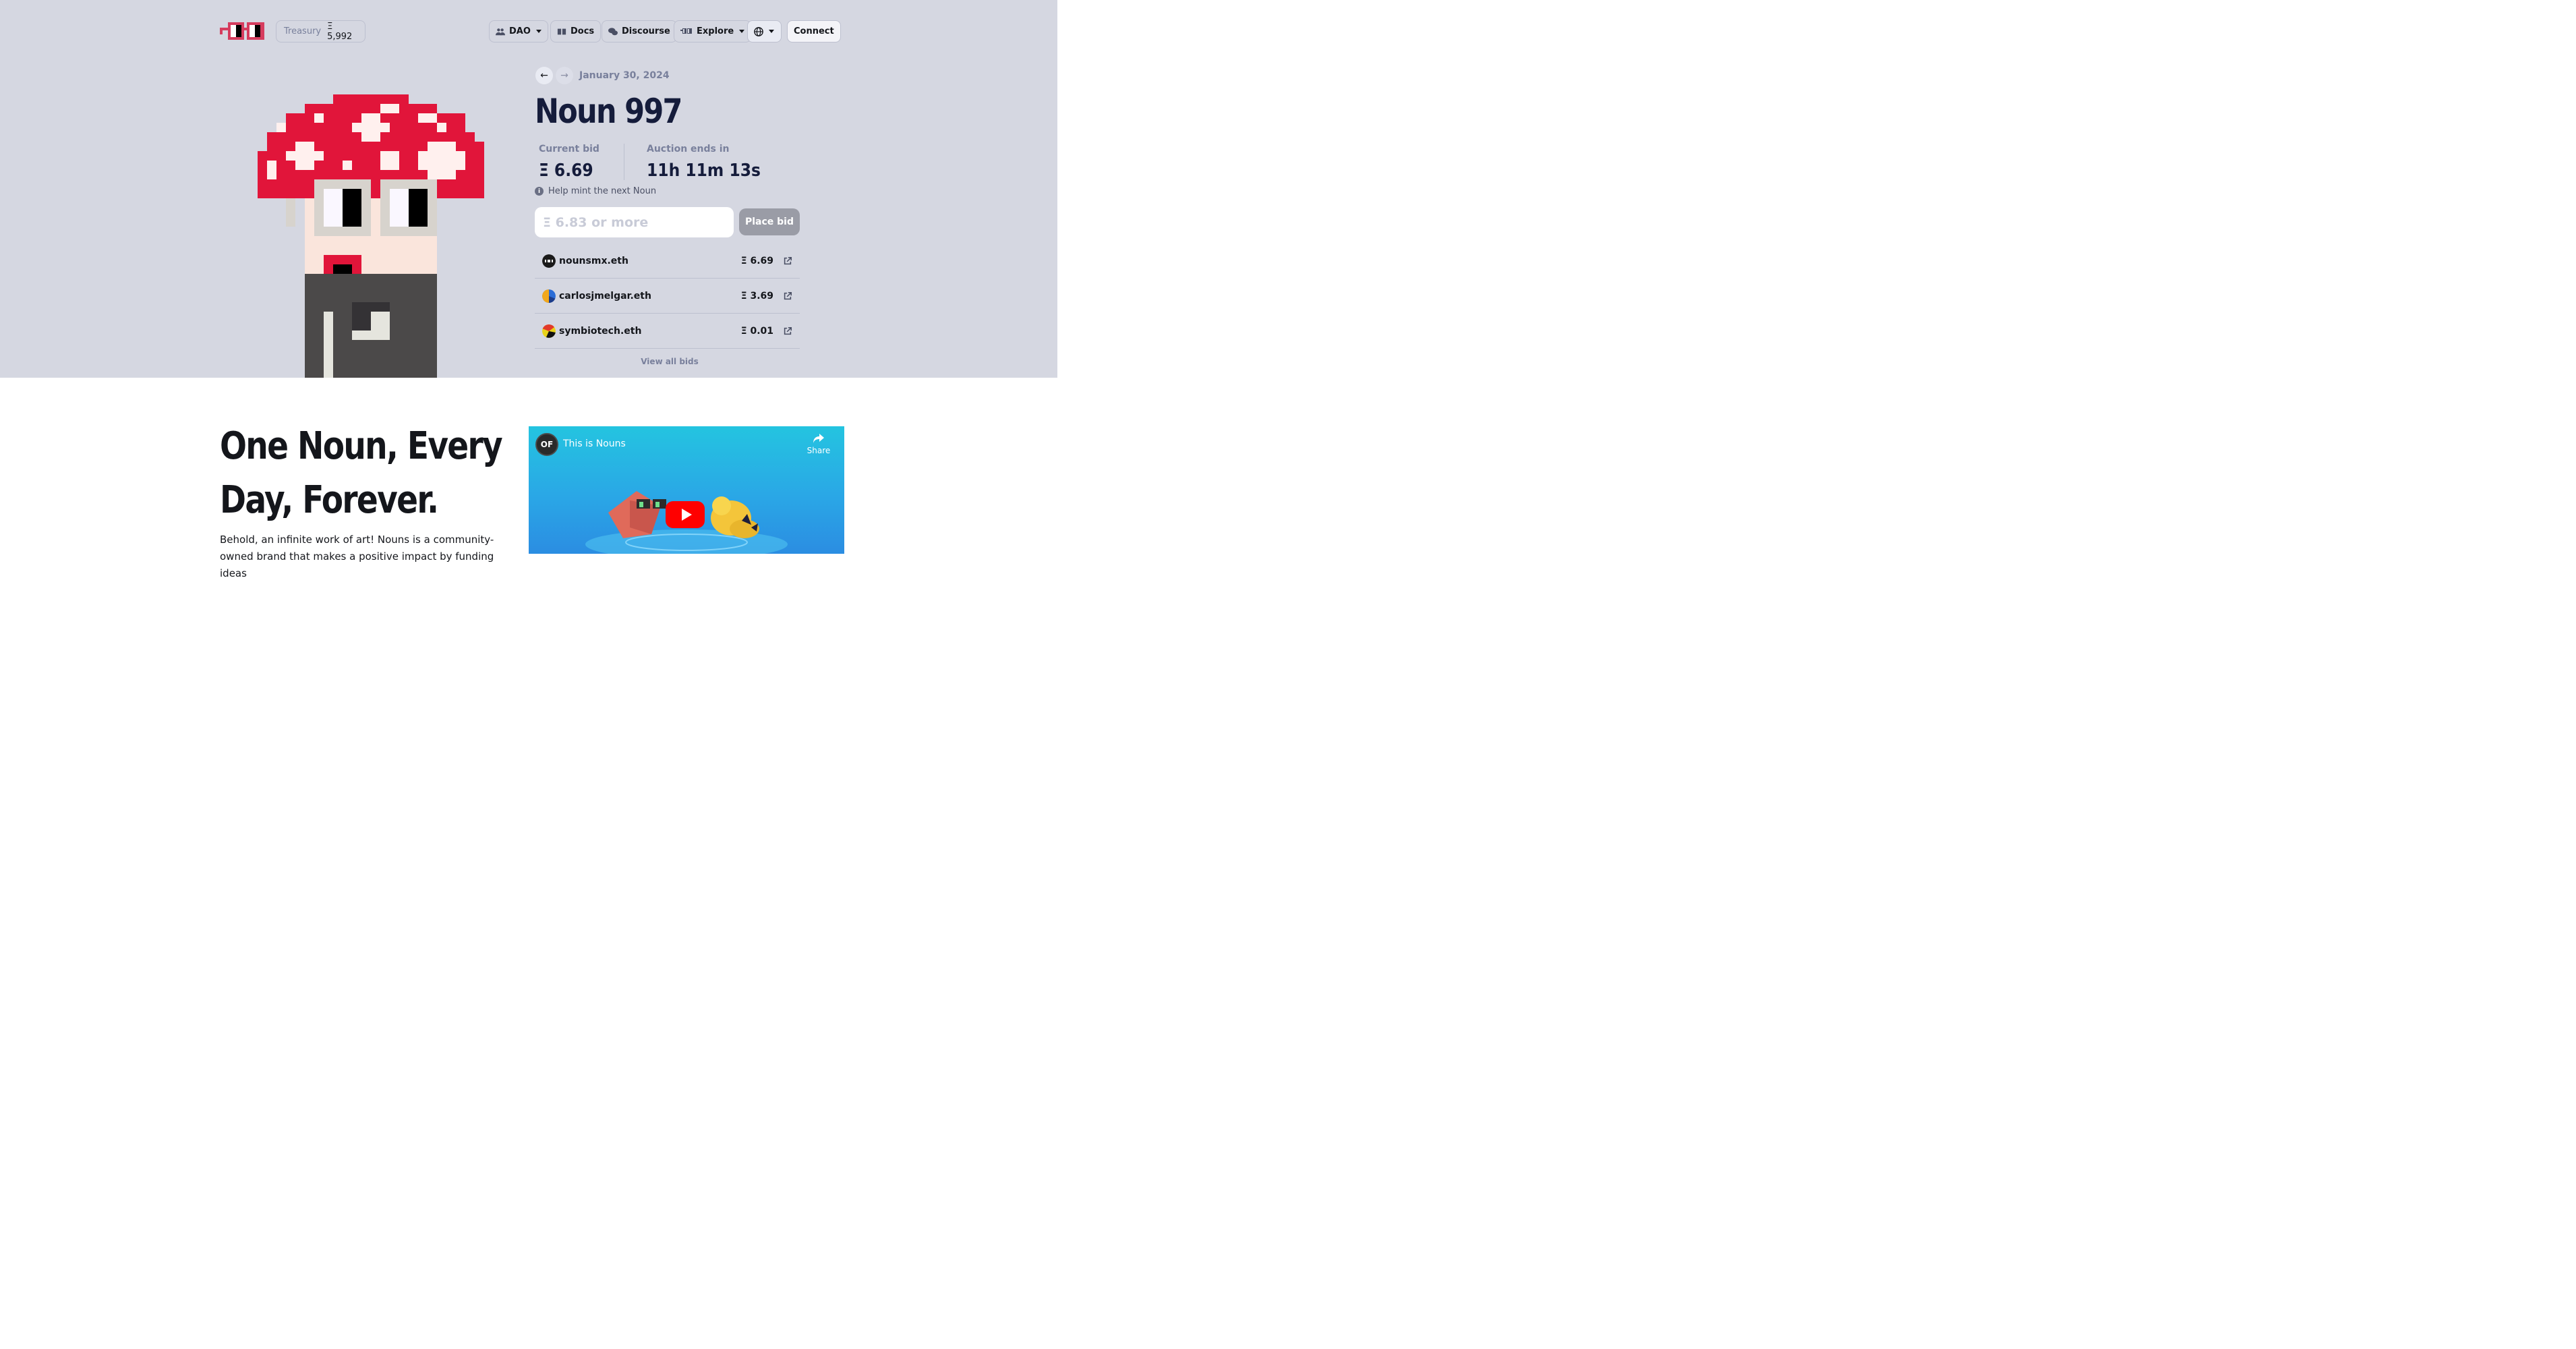  I want to click on connect-button: Connect, so click(814, 31).